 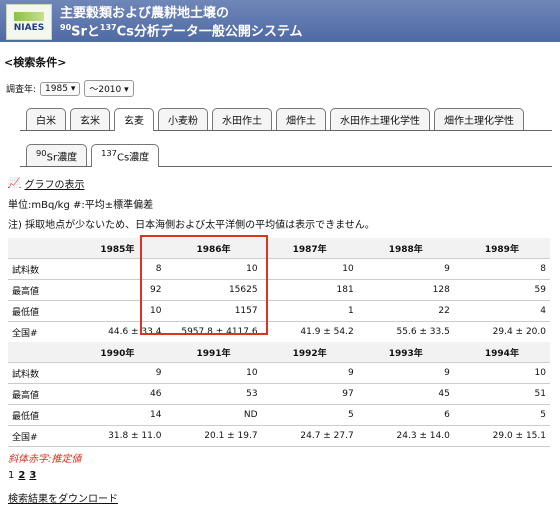 I want to click on year-header: 1988年, so click(x=405, y=248).